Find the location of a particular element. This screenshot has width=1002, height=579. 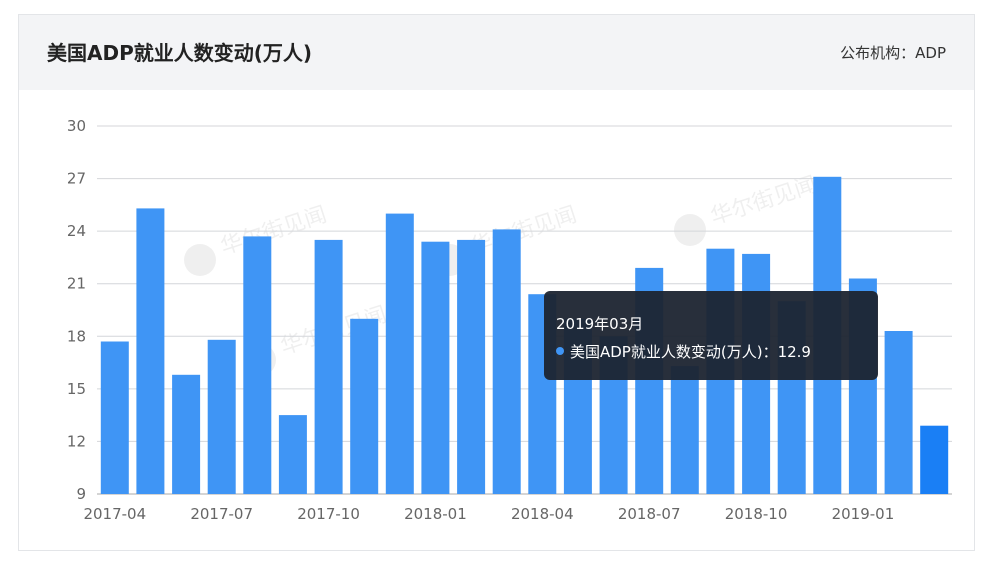

y-tick-label: 27 is located at coordinates (76, 179).